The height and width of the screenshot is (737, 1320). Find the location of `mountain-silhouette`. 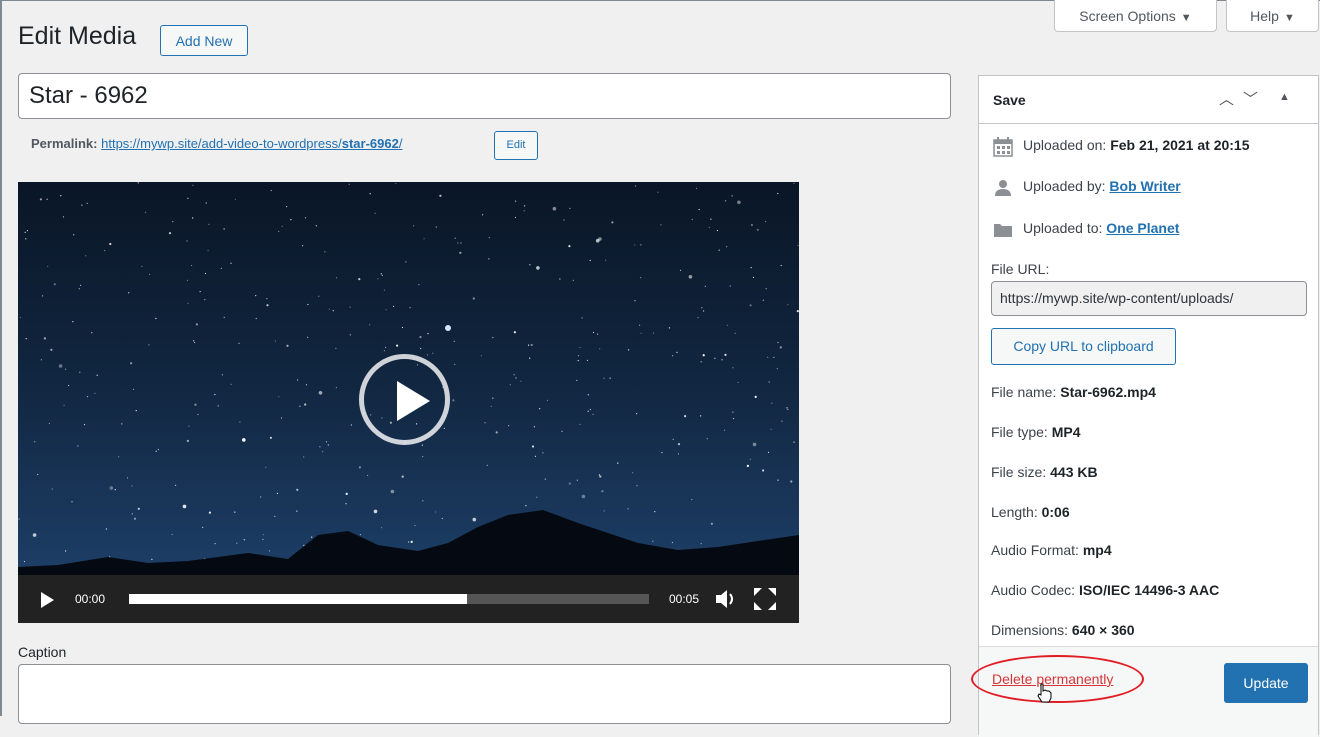

mountain-silhouette is located at coordinates (408, 542).